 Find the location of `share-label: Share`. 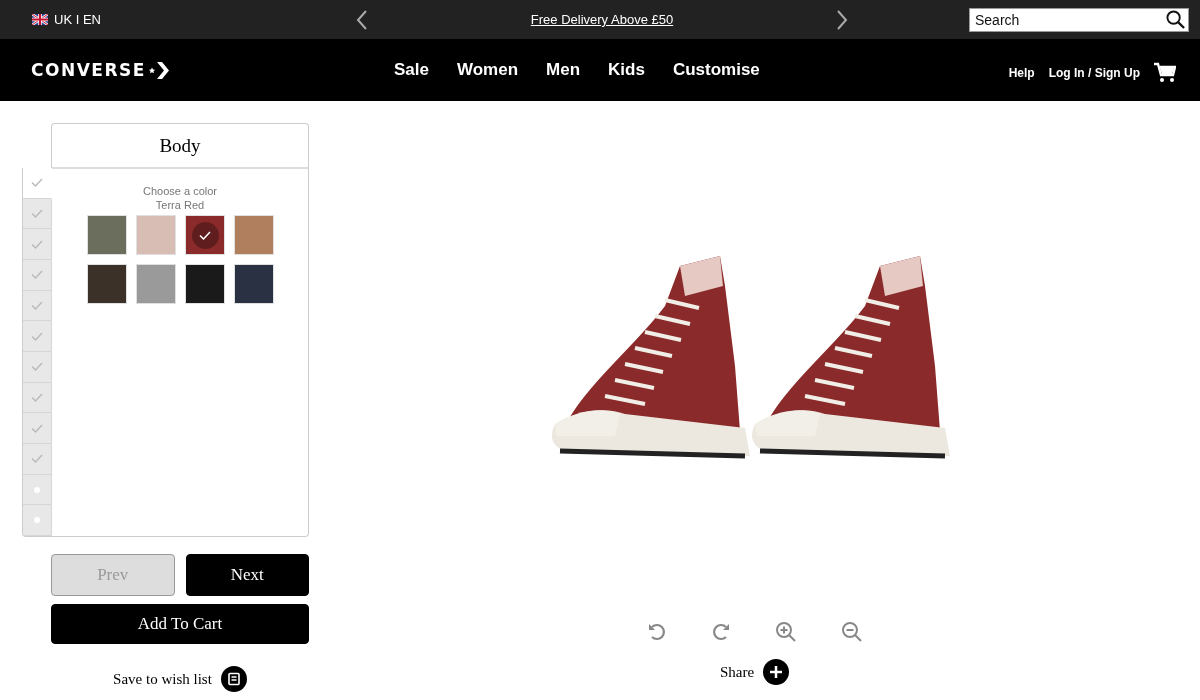

share-label: Share is located at coordinates (737, 672).